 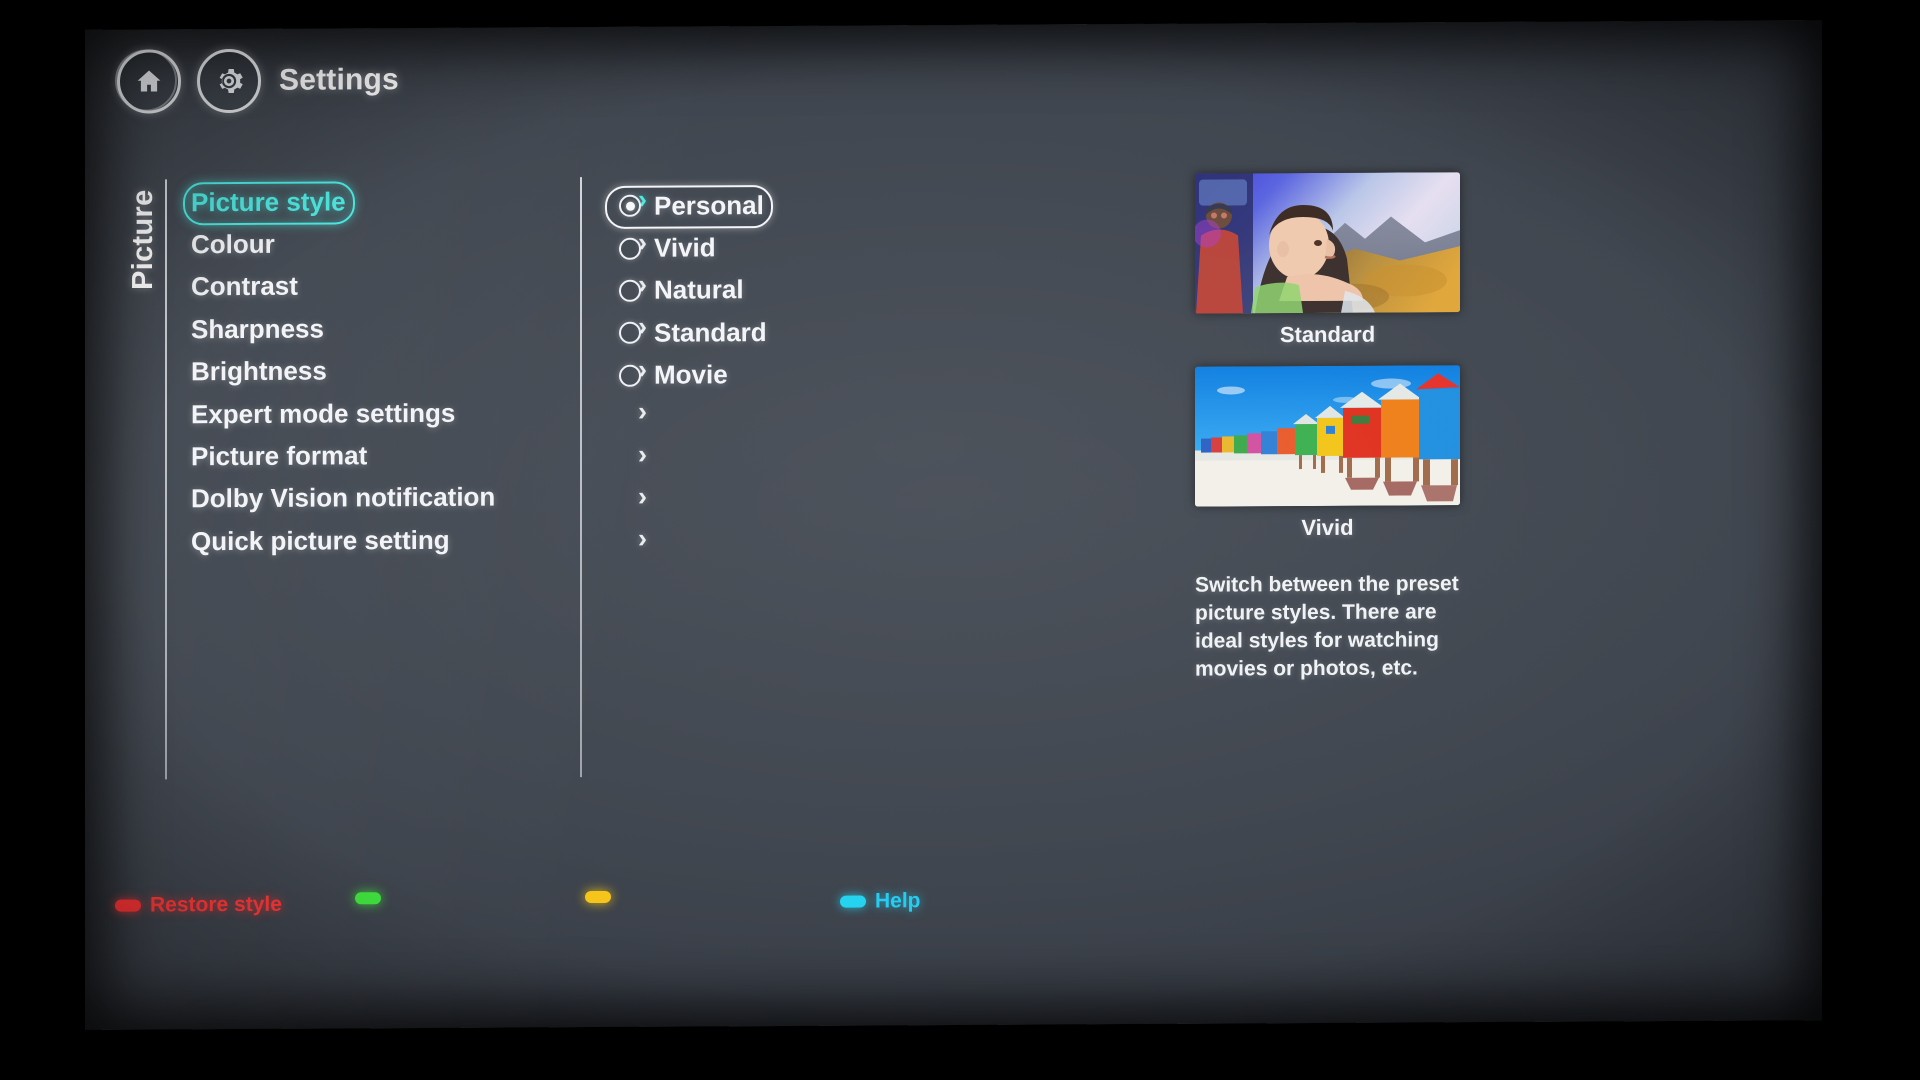 I want to click on option-label: Movie, so click(x=691, y=374).